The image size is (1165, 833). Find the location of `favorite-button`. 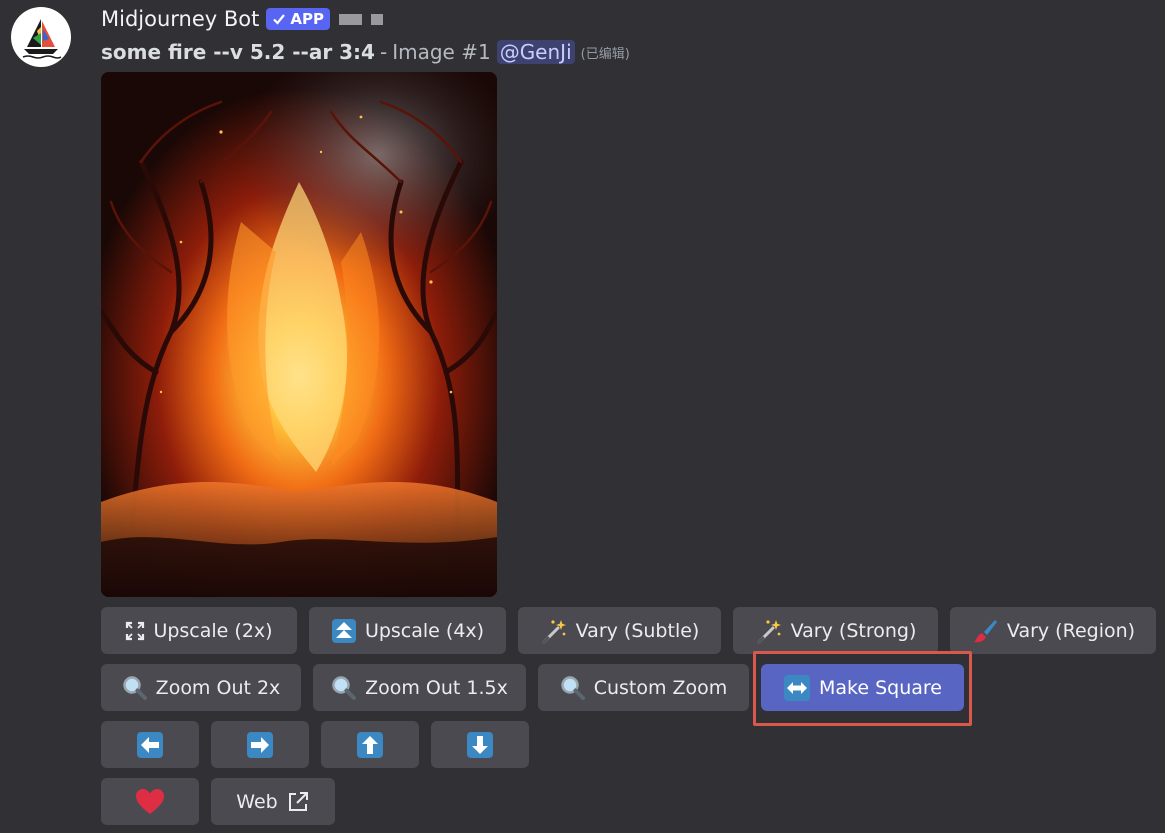

favorite-button is located at coordinates (150, 801).